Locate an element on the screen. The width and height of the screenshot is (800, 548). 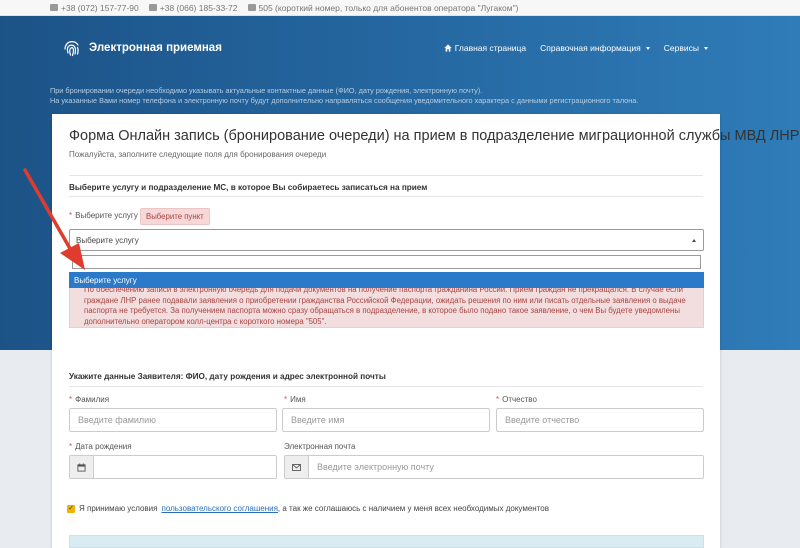
fingerprint-icon is located at coordinates (71, 49).